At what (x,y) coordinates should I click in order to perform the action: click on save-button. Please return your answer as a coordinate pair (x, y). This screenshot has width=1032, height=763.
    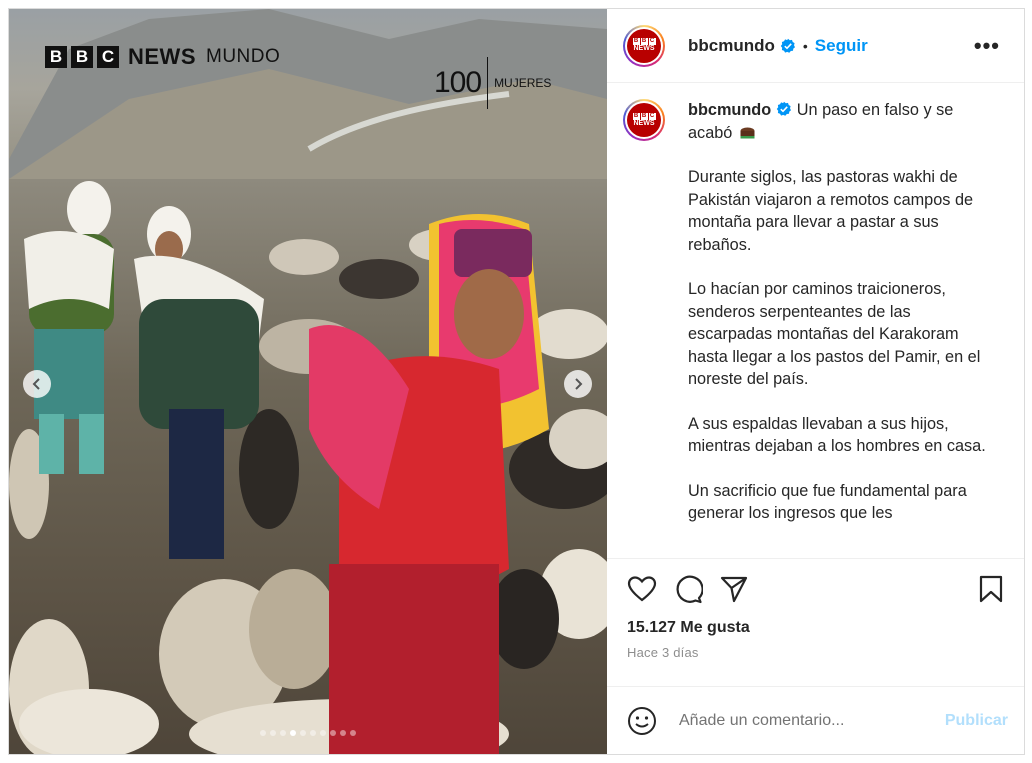
    Looking at the image, I should click on (993, 589).